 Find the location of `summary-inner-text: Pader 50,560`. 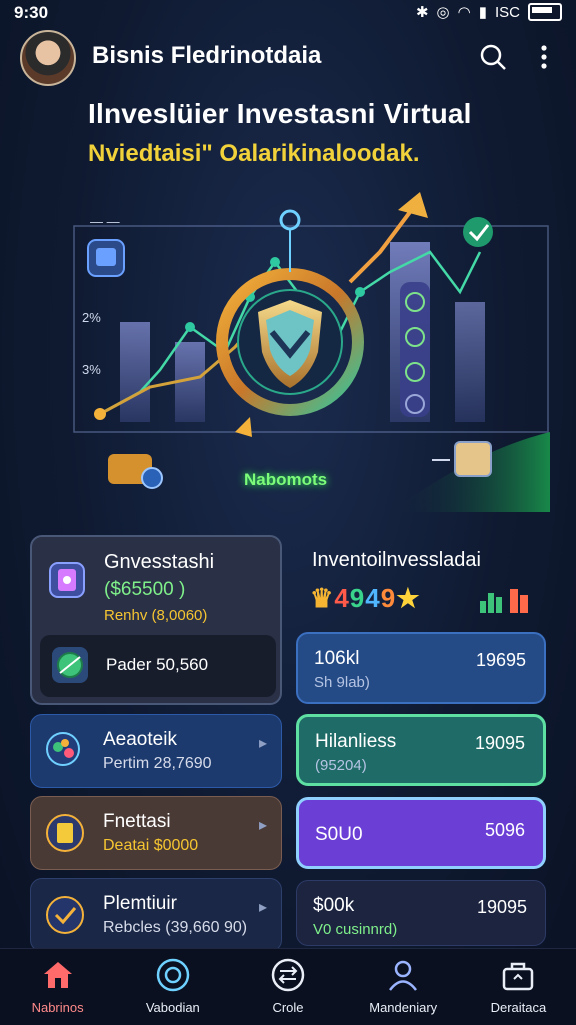

summary-inner-text: Pader 50,560 is located at coordinates (157, 664).